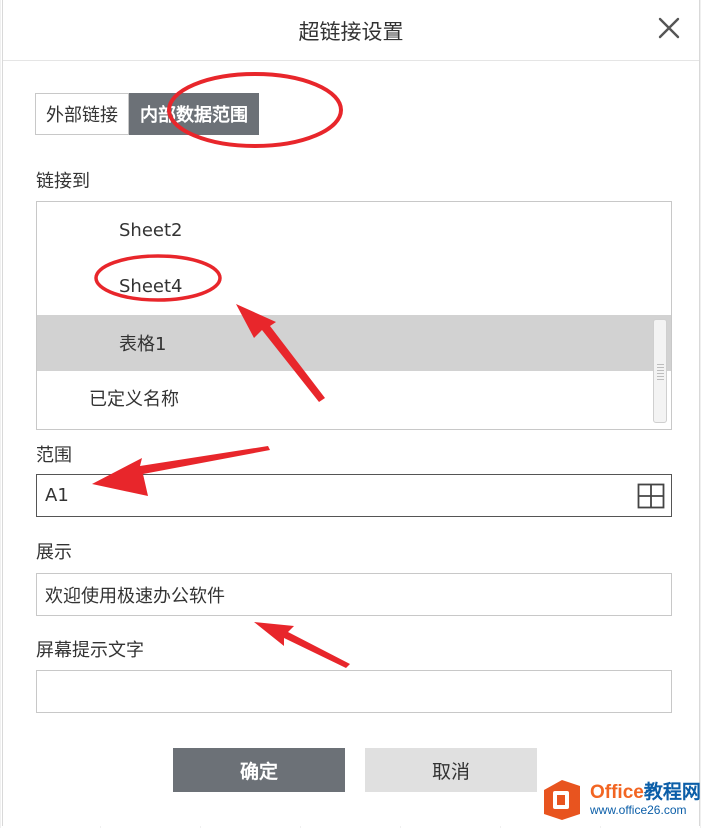 The height and width of the screenshot is (828, 704). What do you see at coordinates (354, 594) in the screenshot?
I see `display-text-input: 欢迎使用极速办公软件` at bounding box center [354, 594].